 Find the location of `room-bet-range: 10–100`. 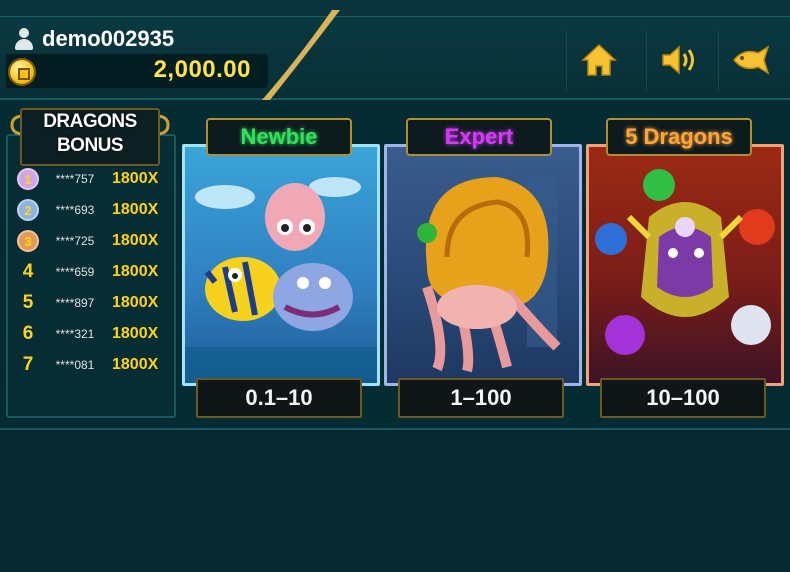

room-bet-range: 10–100 is located at coordinates (683, 398).